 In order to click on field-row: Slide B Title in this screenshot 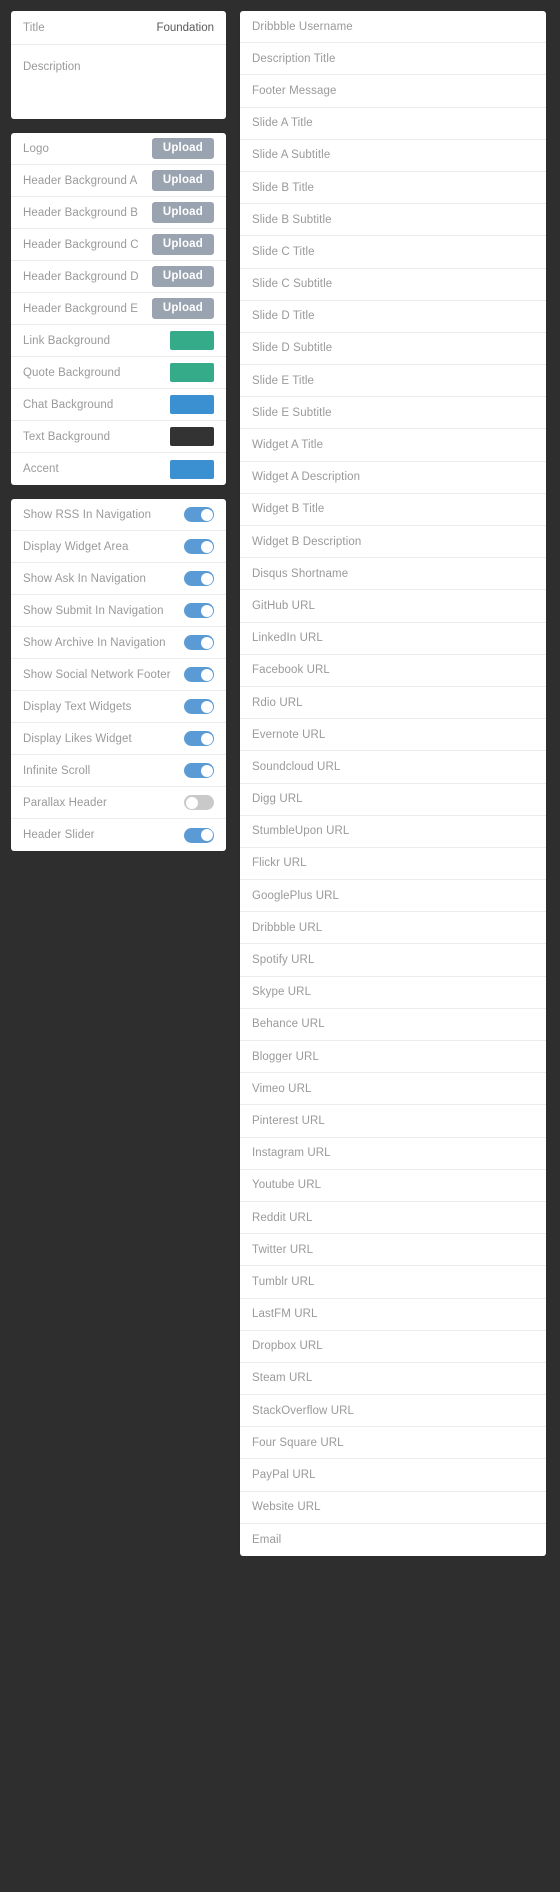, I will do `click(393, 188)`.